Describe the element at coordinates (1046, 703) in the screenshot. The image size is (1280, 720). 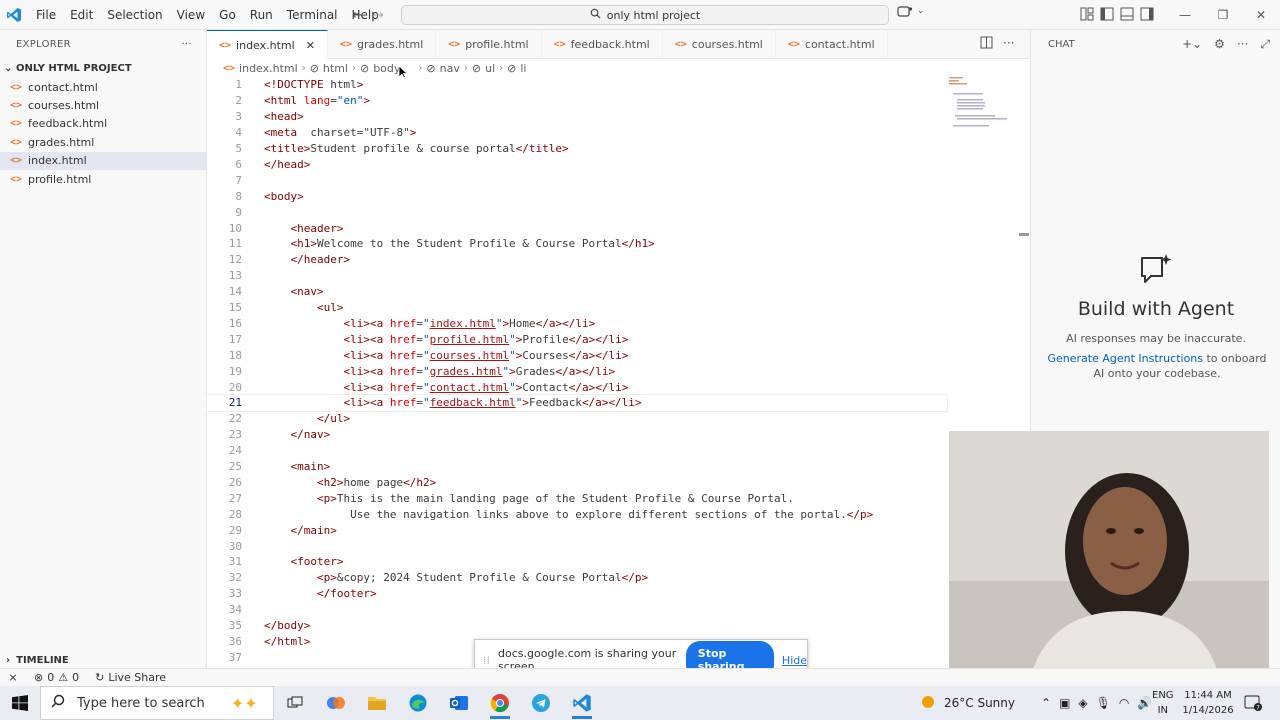
I see `chevron-up-icon: ⌃` at that location.